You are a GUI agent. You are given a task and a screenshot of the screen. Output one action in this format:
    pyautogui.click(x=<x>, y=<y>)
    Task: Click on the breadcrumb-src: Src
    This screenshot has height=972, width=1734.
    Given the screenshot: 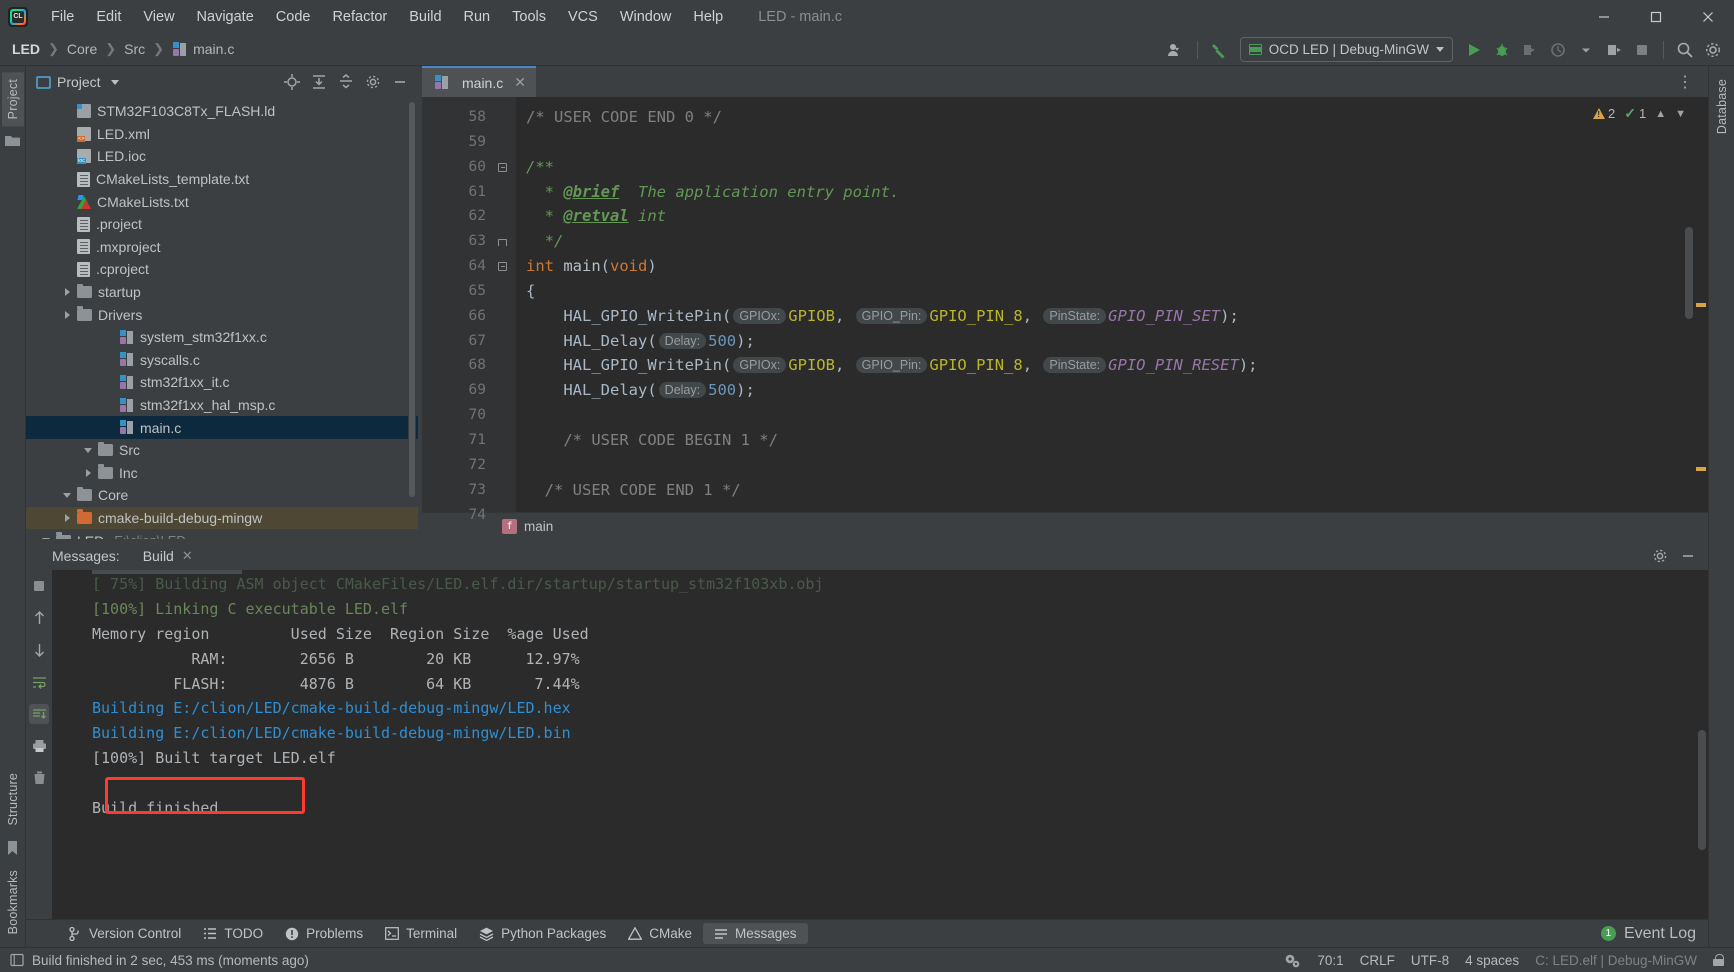 What is the action you would take?
    pyautogui.click(x=134, y=49)
    